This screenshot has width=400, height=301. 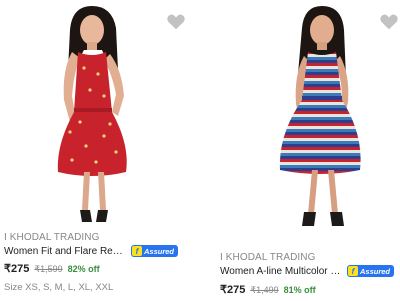 What do you see at coordinates (83, 269) in the screenshot?
I see `discount-percent: 82% off` at bounding box center [83, 269].